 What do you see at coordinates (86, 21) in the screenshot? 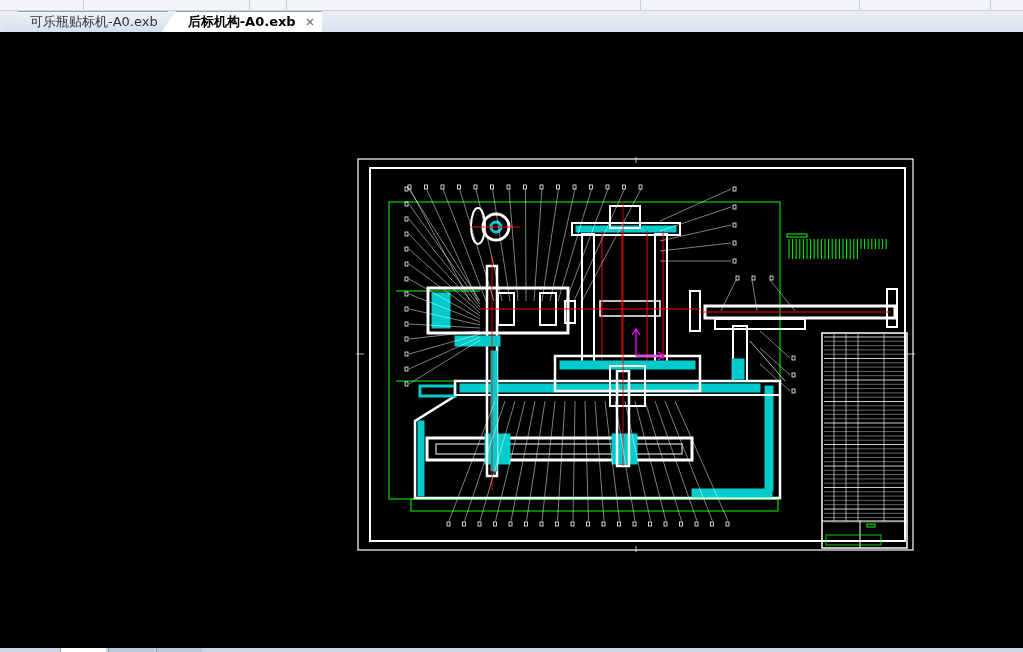
I see `document-tab: 可乐瓶贴标机-A0.exb` at bounding box center [86, 21].